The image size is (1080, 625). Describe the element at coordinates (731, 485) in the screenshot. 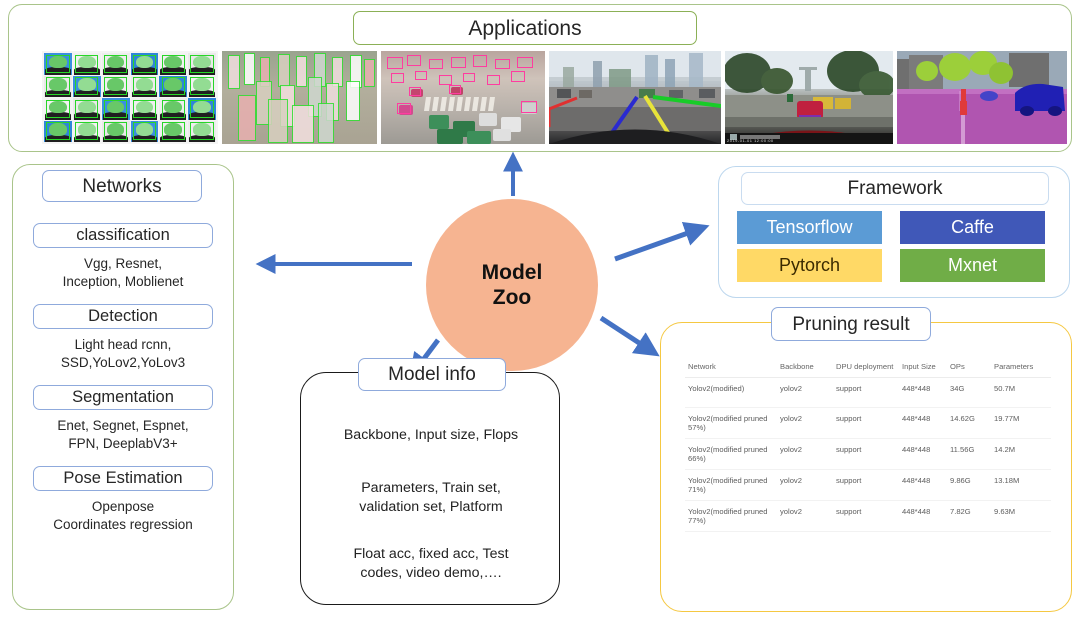

I see `table-cell-network: Yolov2(modified pruned 71%)` at that location.